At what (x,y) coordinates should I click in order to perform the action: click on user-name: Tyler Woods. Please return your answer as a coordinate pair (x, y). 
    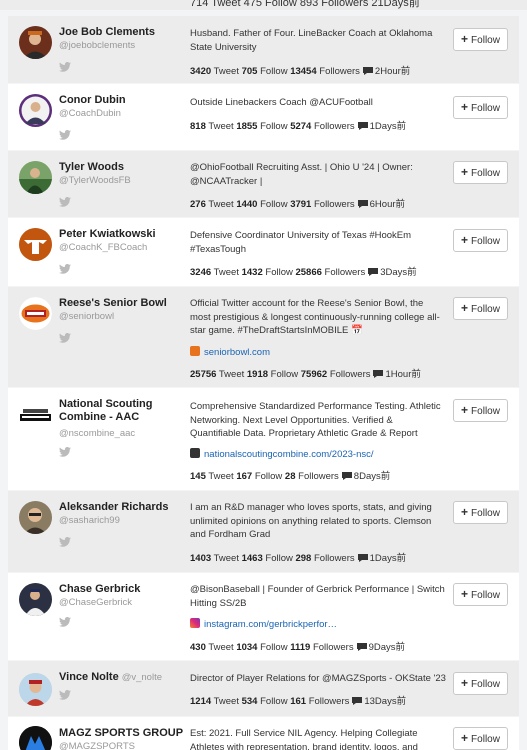
    Looking at the image, I should click on (91, 167).